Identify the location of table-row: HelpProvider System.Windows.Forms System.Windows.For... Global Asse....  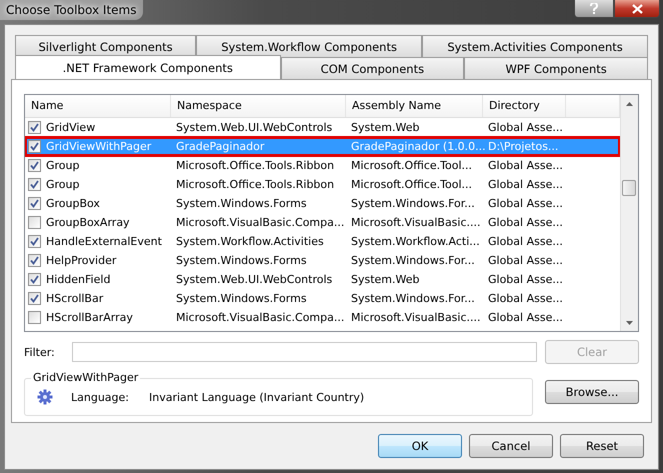
(322, 260).